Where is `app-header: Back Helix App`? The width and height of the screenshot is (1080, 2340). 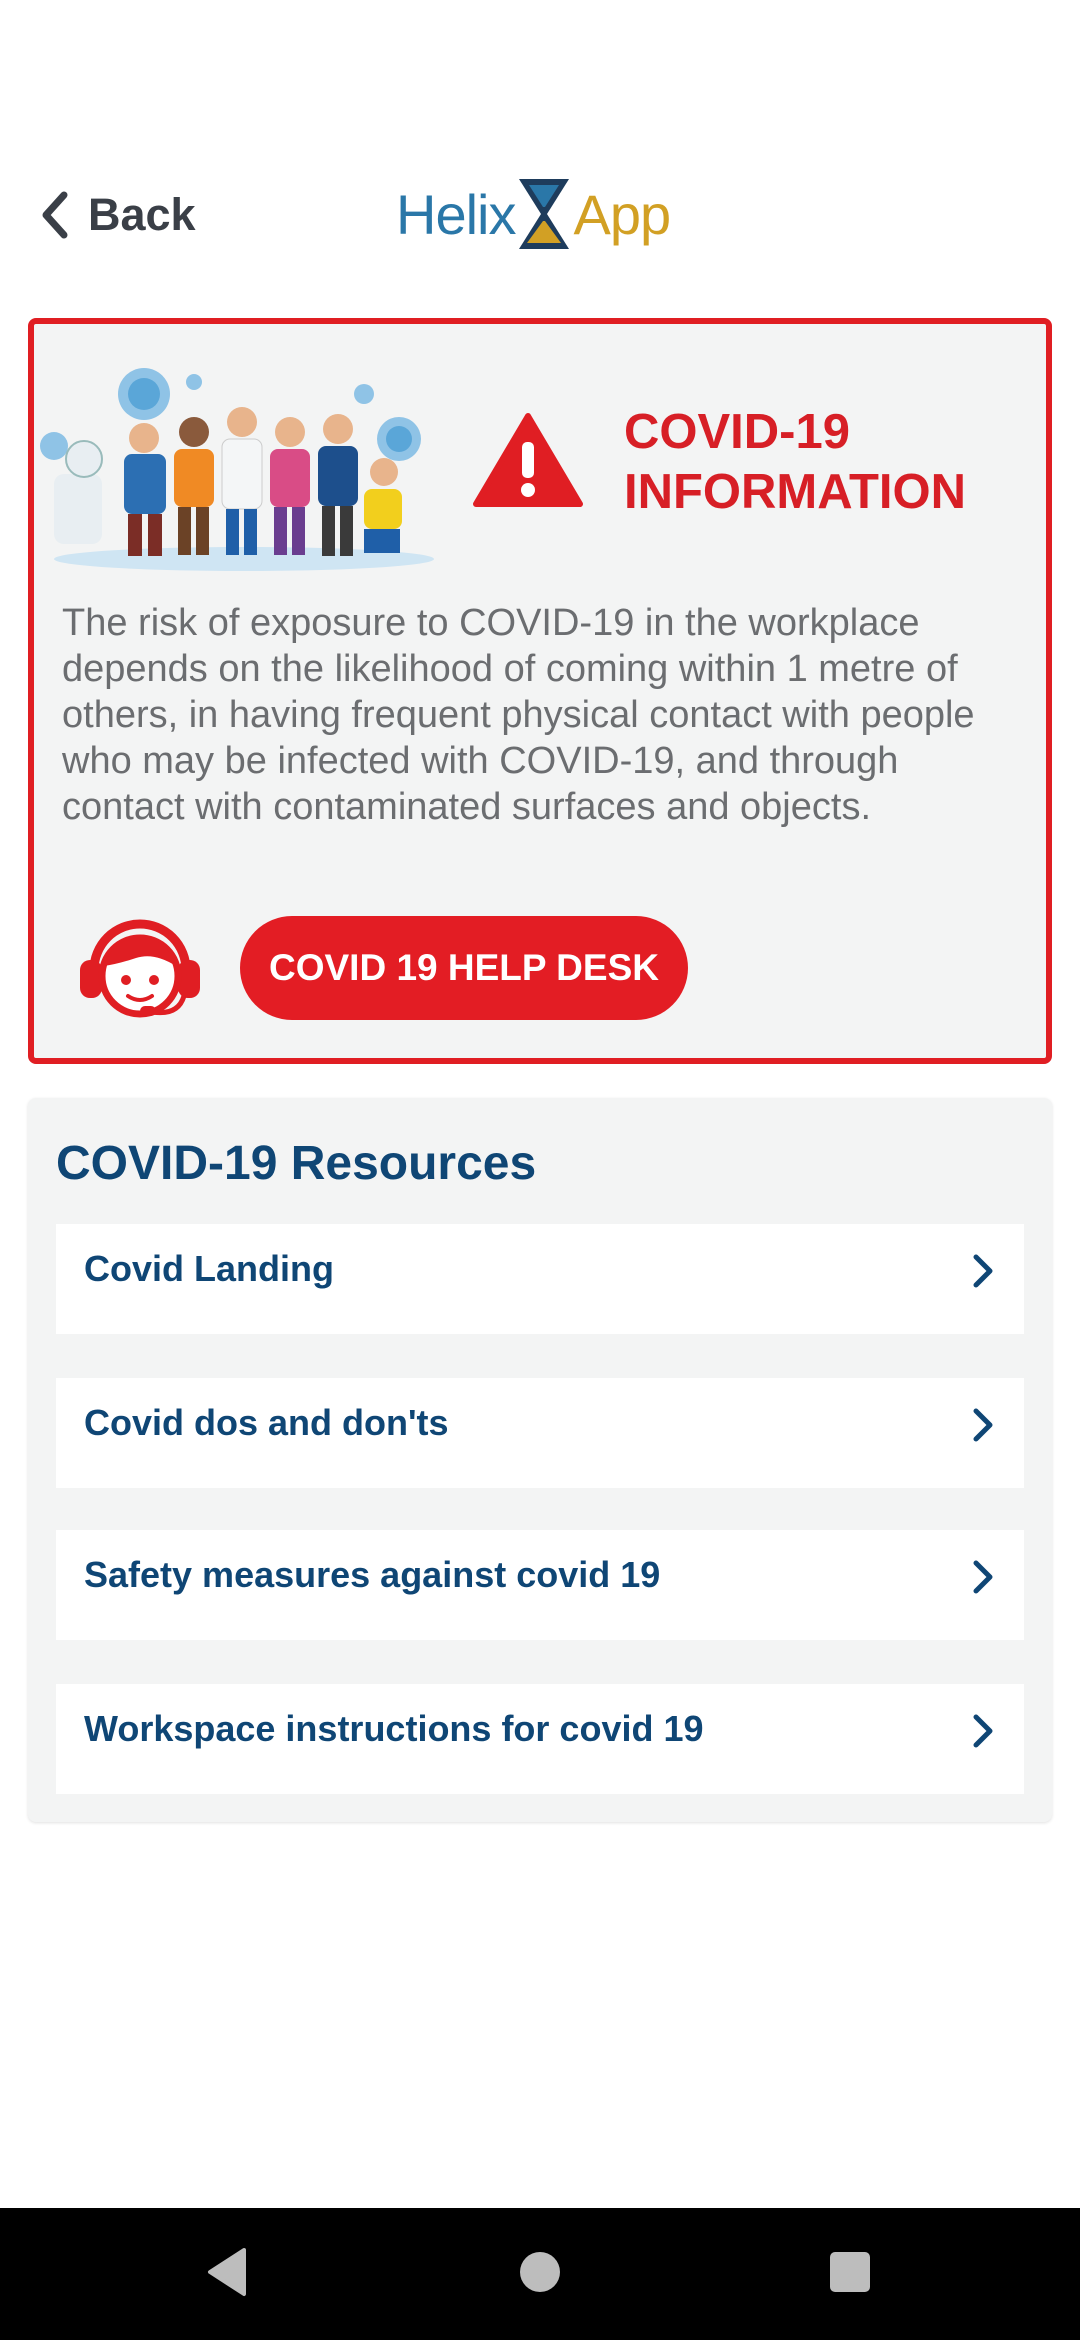
app-header: Back Helix App is located at coordinates (540, 215).